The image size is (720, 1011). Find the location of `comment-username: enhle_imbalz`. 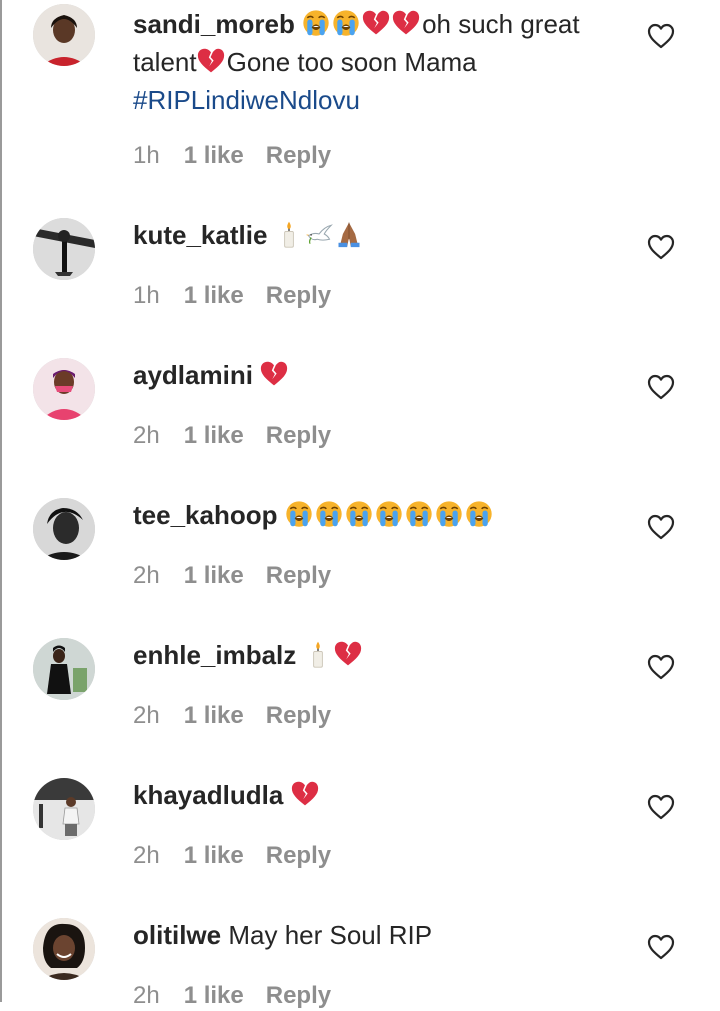

comment-username: enhle_imbalz is located at coordinates (214, 655).